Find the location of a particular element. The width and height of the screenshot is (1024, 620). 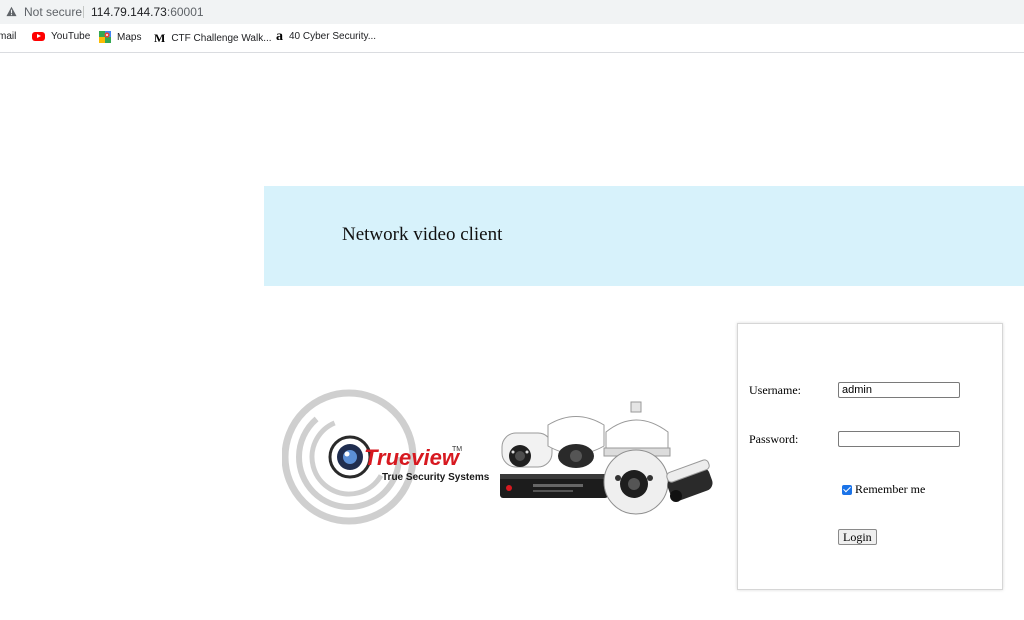

logo-tagline: True Security Systems is located at coordinates (436, 477).